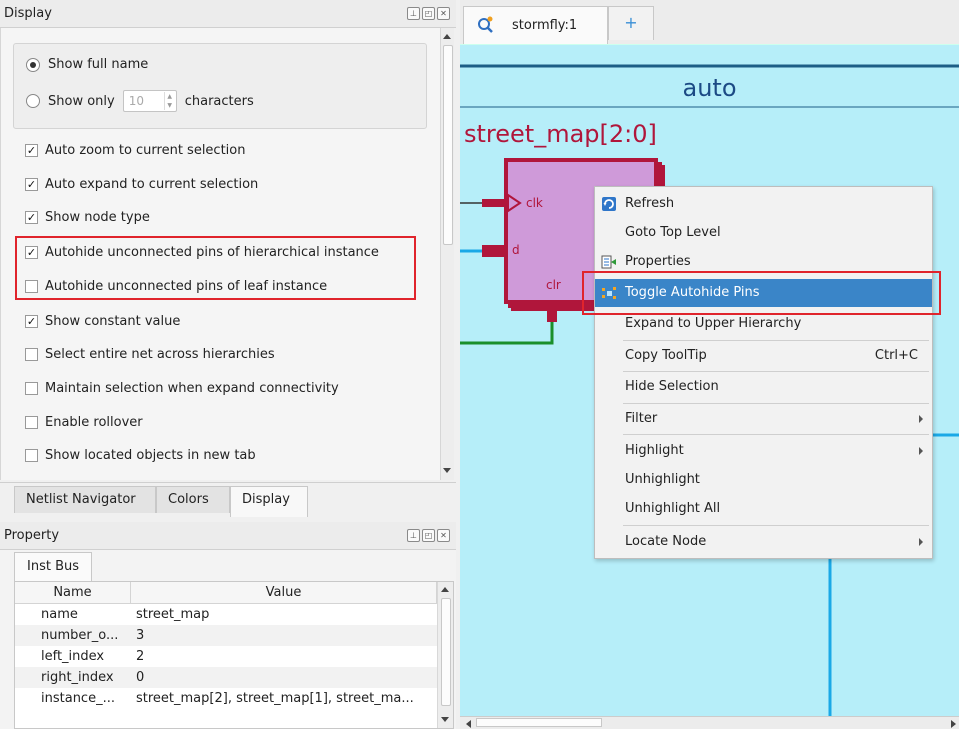 This screenshot has width=959, height=729. Describe the element at coordinates (215, 268) in the screenshot. I see `annotation-highlight-box` at that location.